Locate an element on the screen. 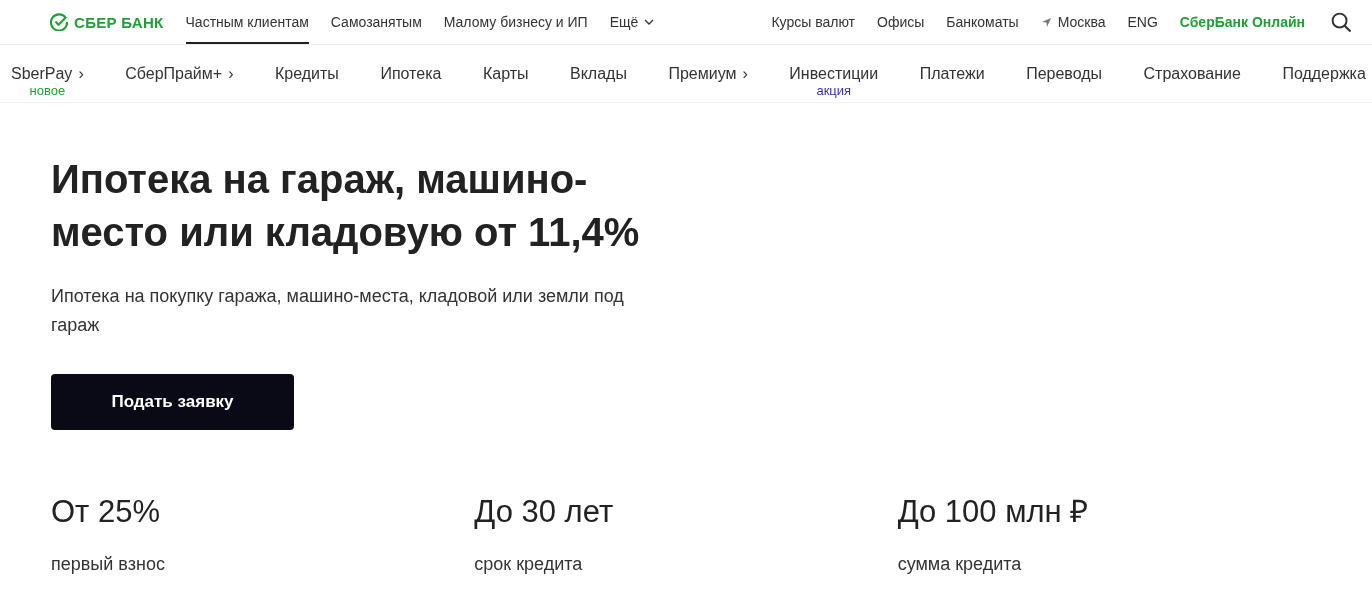 The height and width of the screenshot is (593, 1372). stat-value: От 25% is located at coordinates (106, 512).